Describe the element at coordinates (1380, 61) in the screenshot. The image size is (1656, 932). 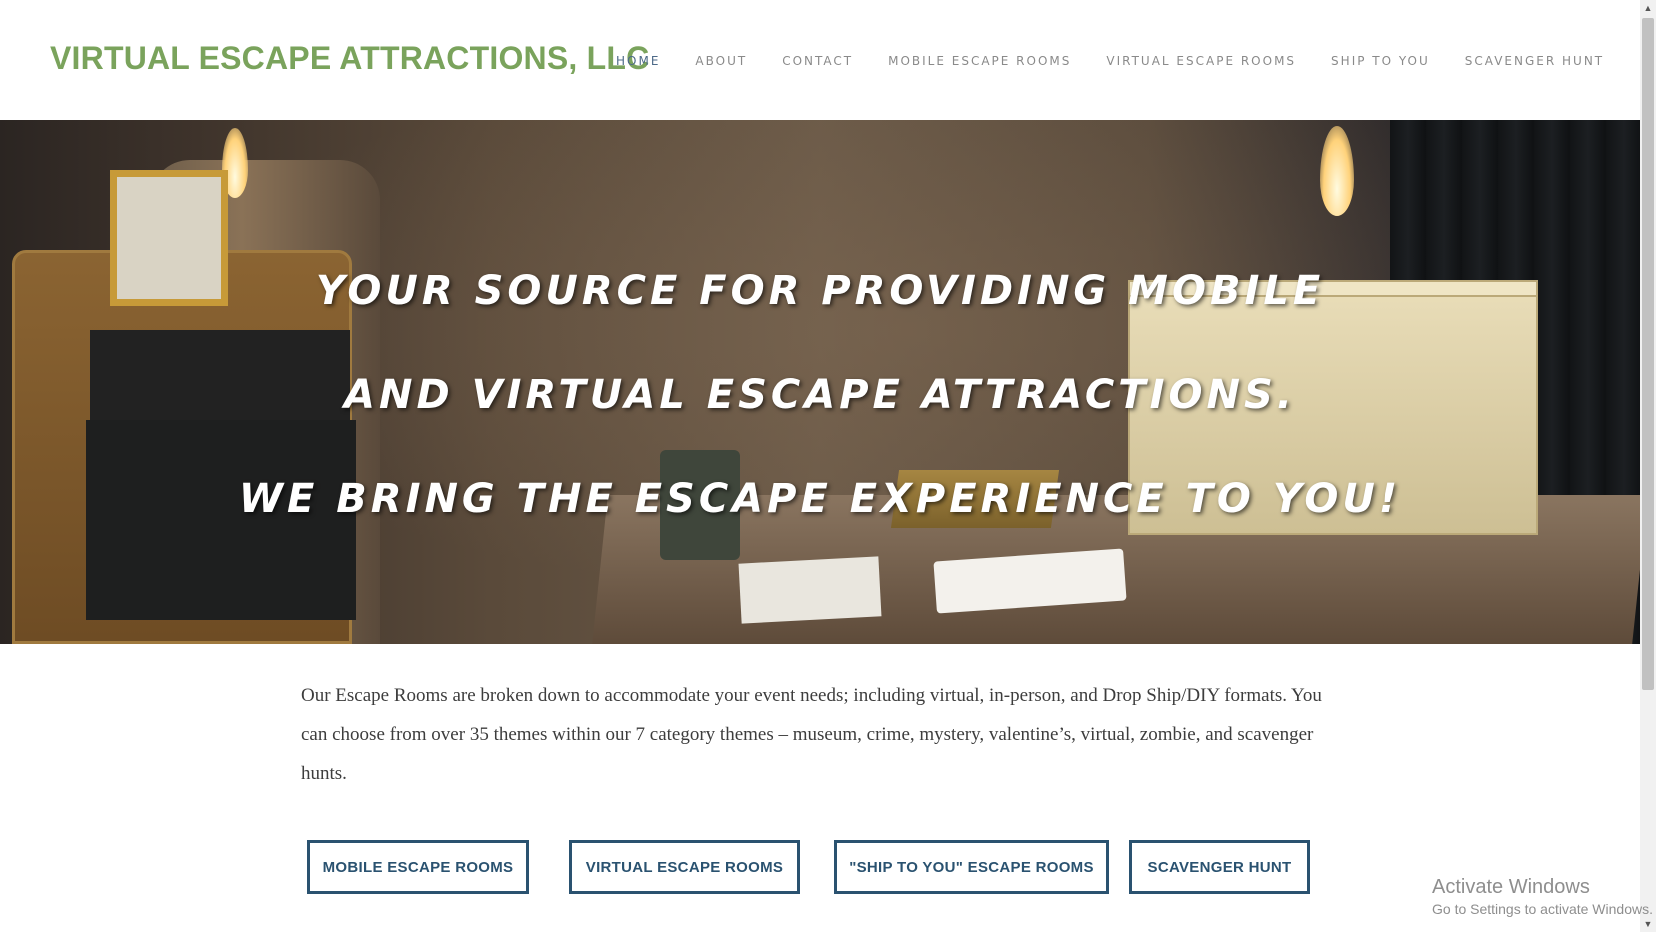
I see `nav-ship-to-you: SHIP TO YOU` at that location.